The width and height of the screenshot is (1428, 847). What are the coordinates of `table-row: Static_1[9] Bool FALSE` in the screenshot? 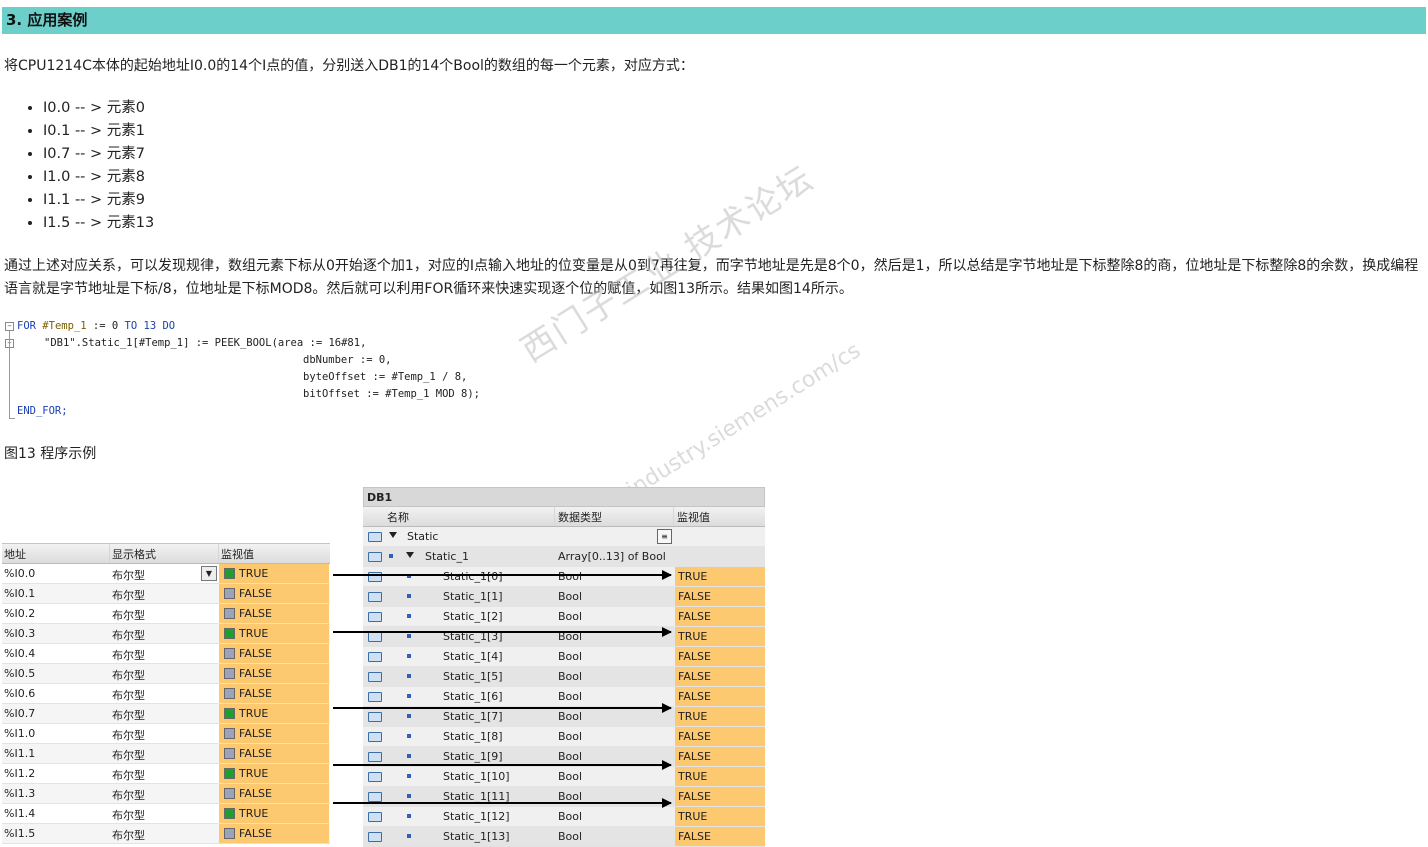 It's located at (564, 757).